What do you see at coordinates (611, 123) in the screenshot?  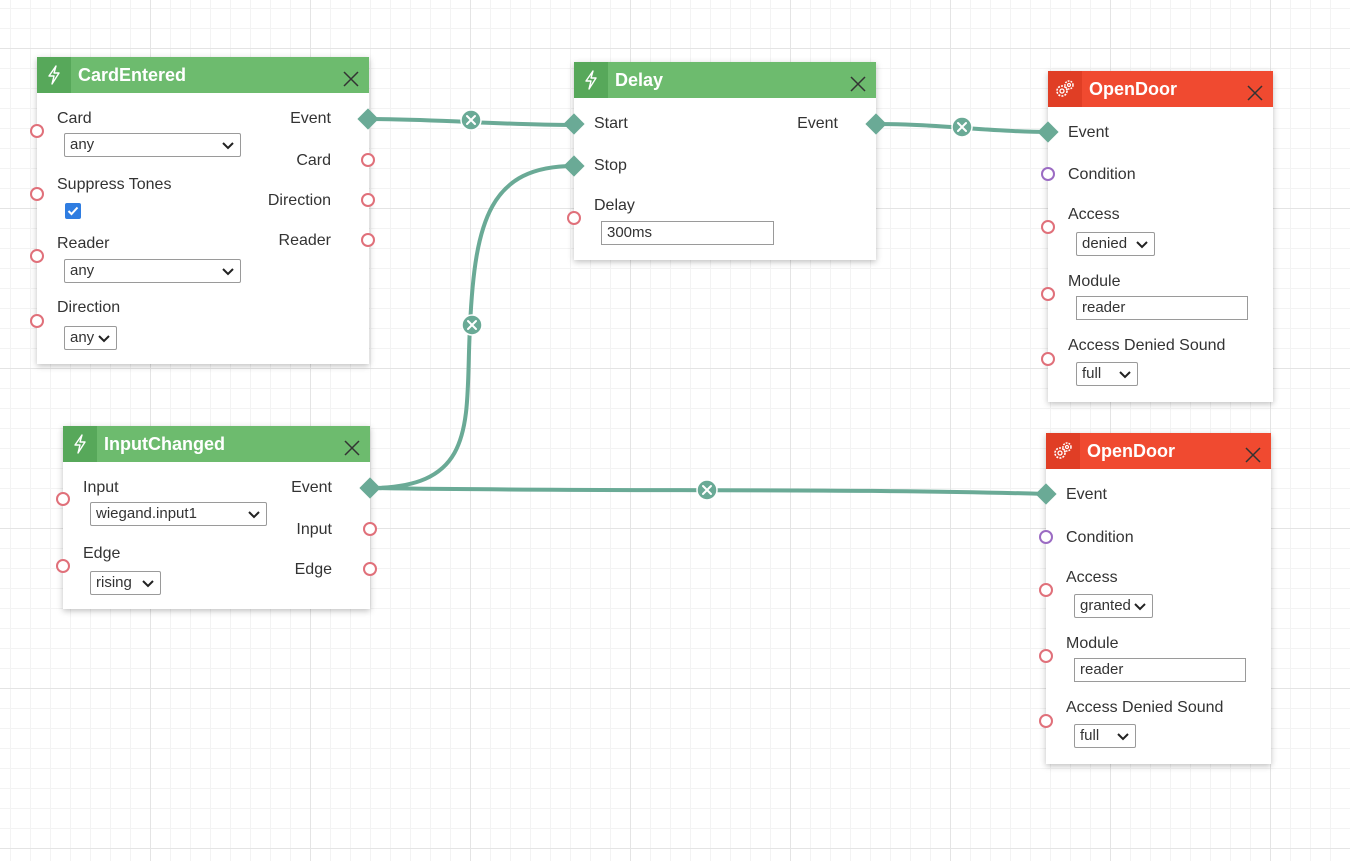 I see `input-label-start: Start` at bounding box center [611, 123].